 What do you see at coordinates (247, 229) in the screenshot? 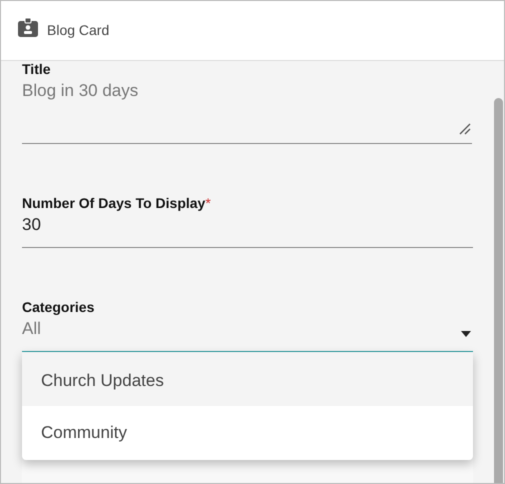
I see `input-field: 30` at bounding box center [247, 229].